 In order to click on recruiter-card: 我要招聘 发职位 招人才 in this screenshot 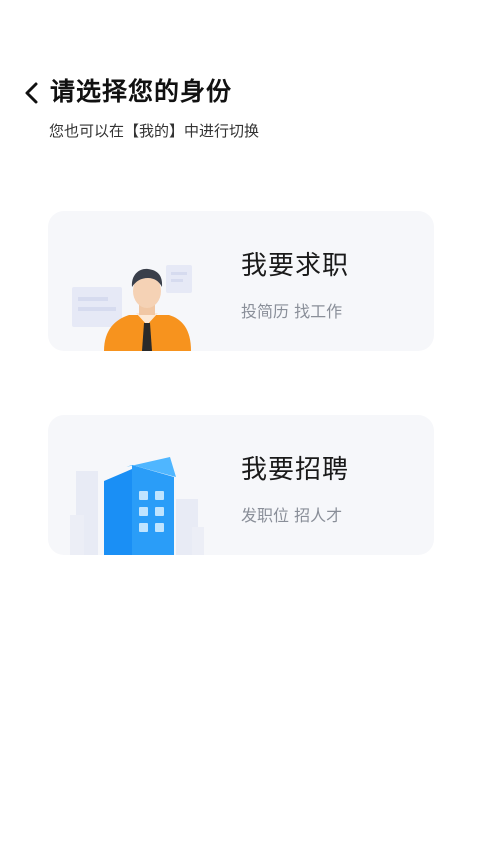, I will do `click(241, 485)`.